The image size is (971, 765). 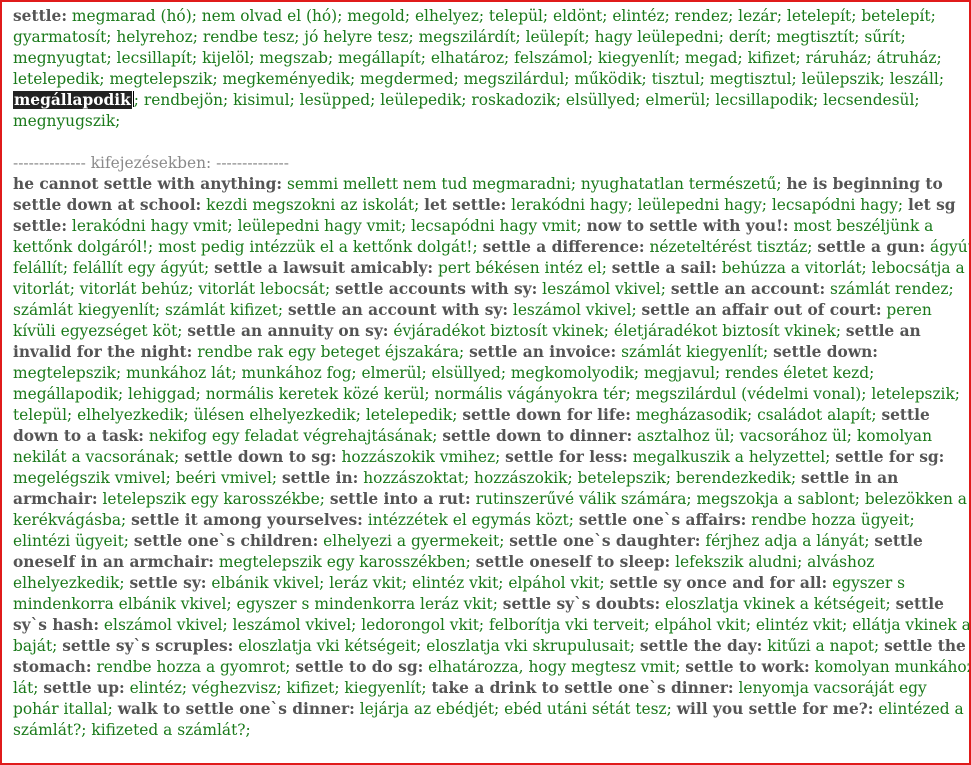 I want to click on phrase-headword: settle down to dinner:, so click(x=537, y=436).